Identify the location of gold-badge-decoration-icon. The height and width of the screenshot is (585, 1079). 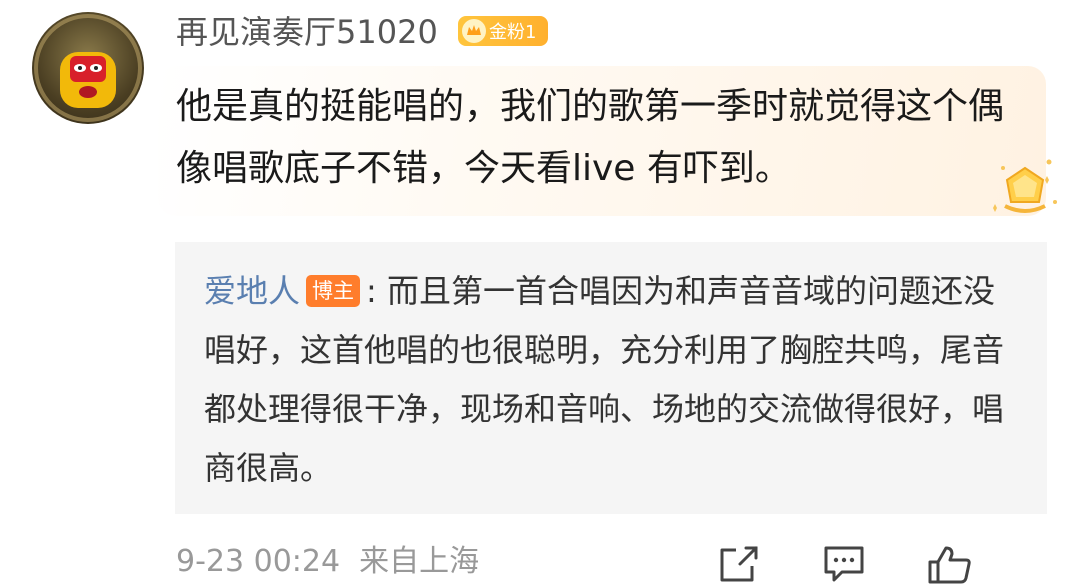
(1025, 186).